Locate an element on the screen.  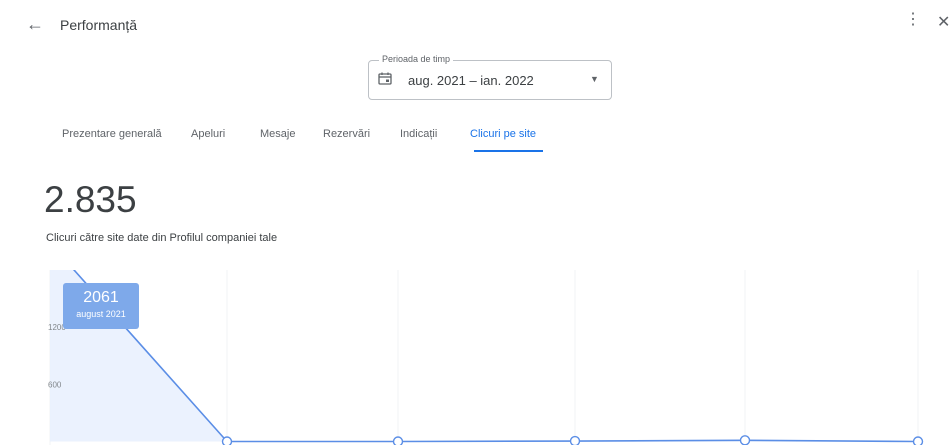
more-vert-icon: ⋮ is located at coordinates (913, 20).